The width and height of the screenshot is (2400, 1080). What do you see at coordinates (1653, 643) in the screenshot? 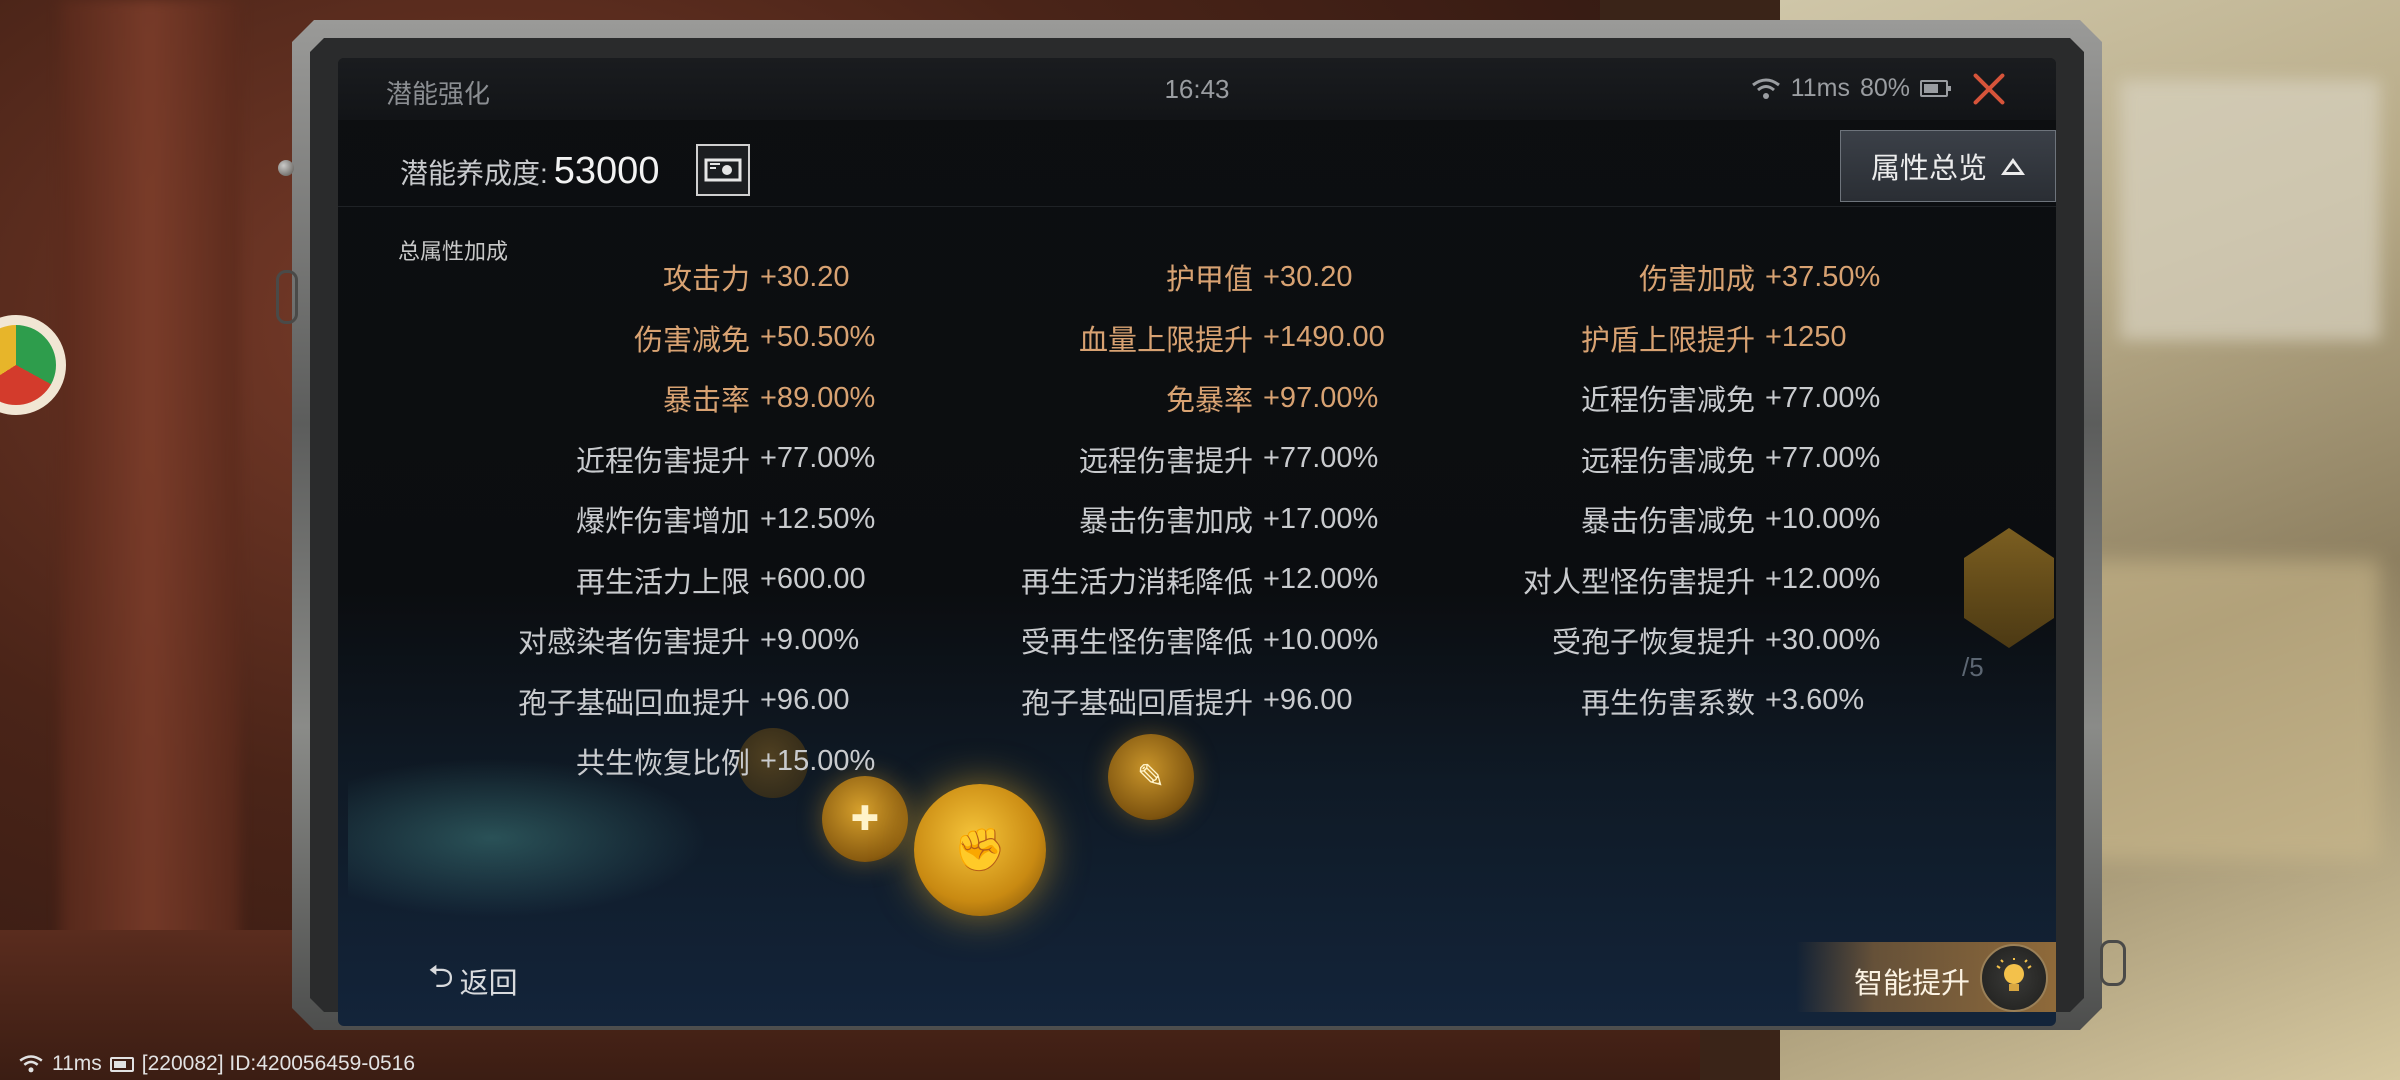
I see `attribute-name: 受孢子恢复提升` at bounding box center [1653, 643].